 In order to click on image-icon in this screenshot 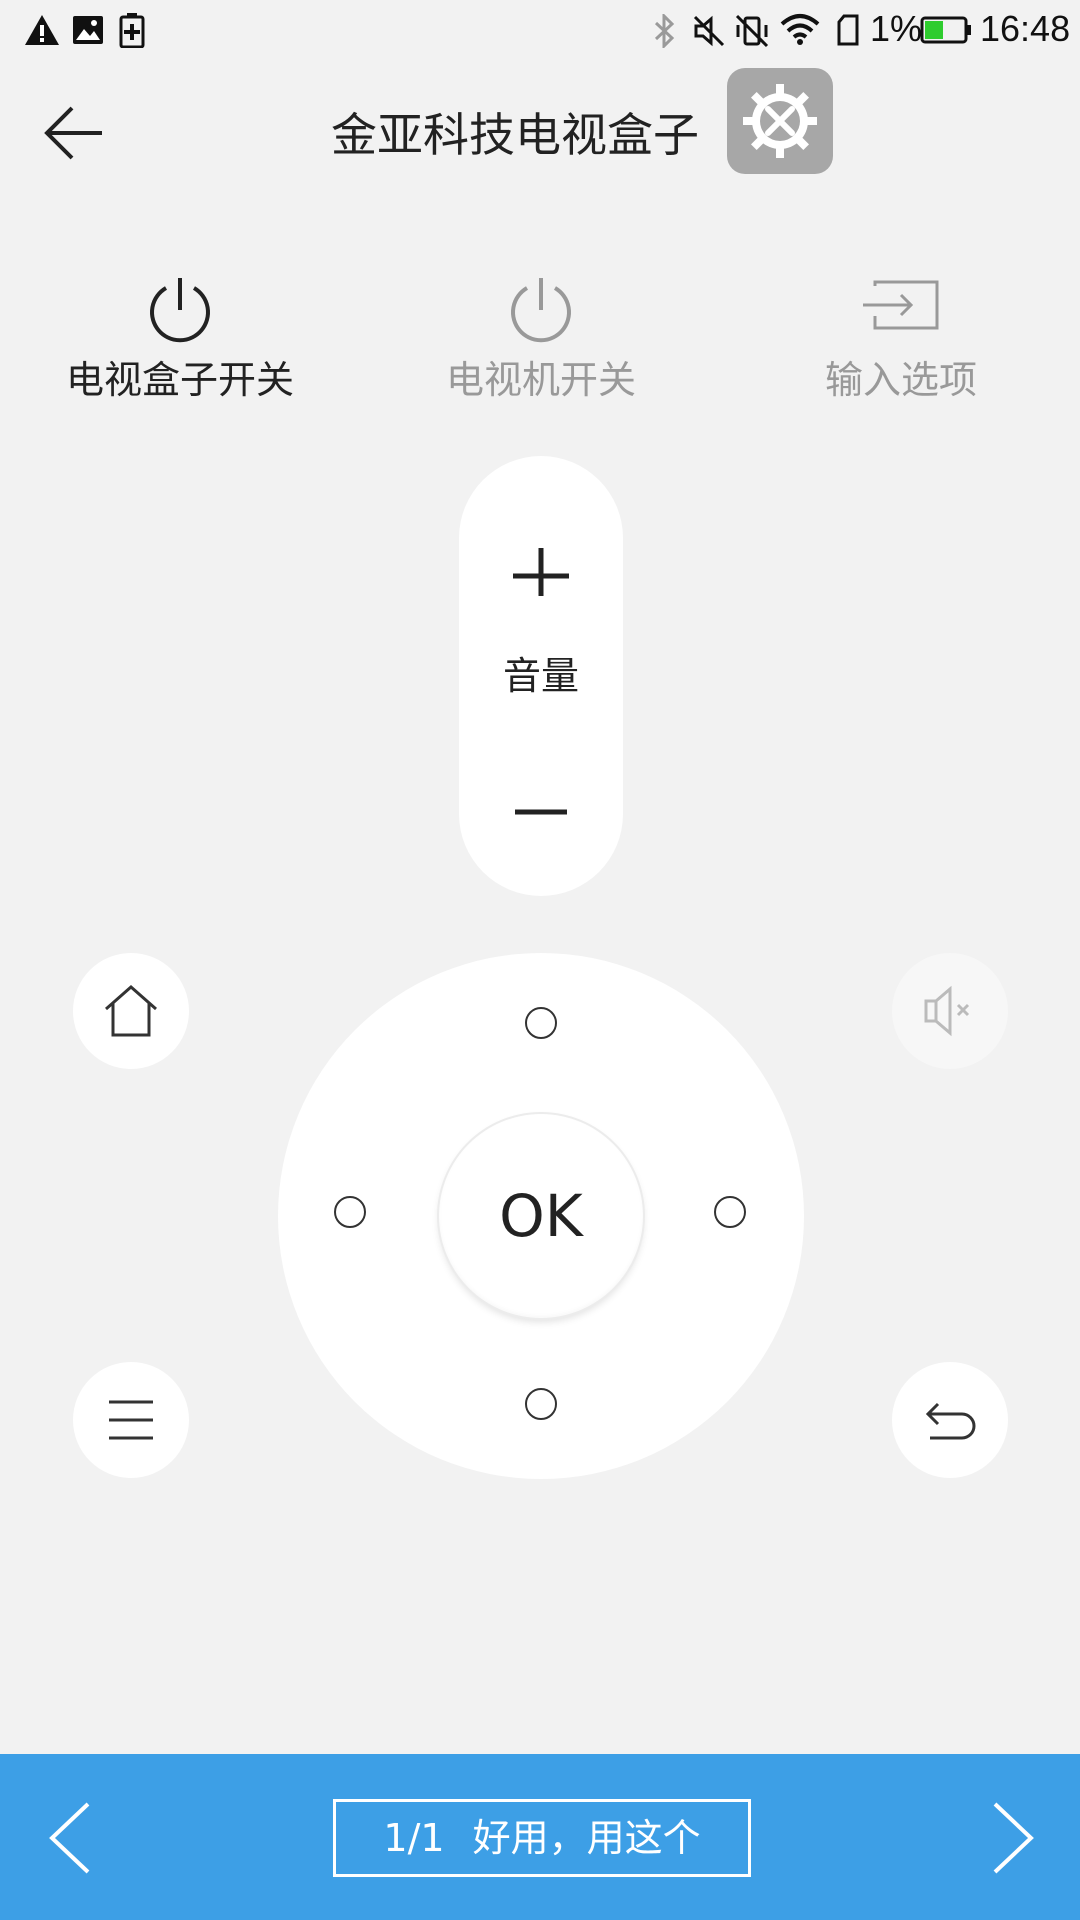, I will do `click(88, 30)`.